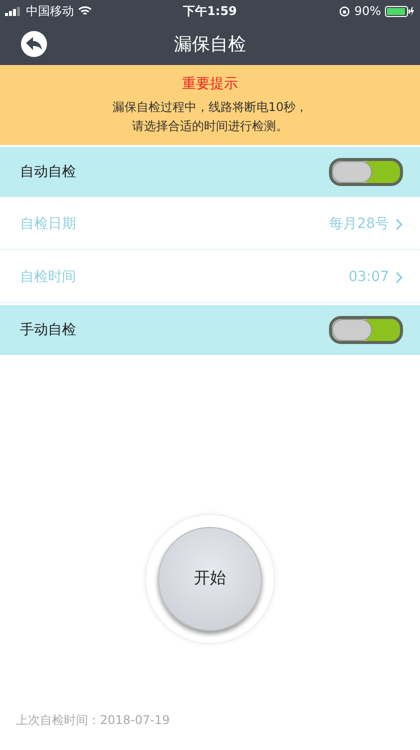 This screenshot has height=750, width=420. Describe the element at coordinates (34, 44) in the screenshot. I see `back-icon` at that location.